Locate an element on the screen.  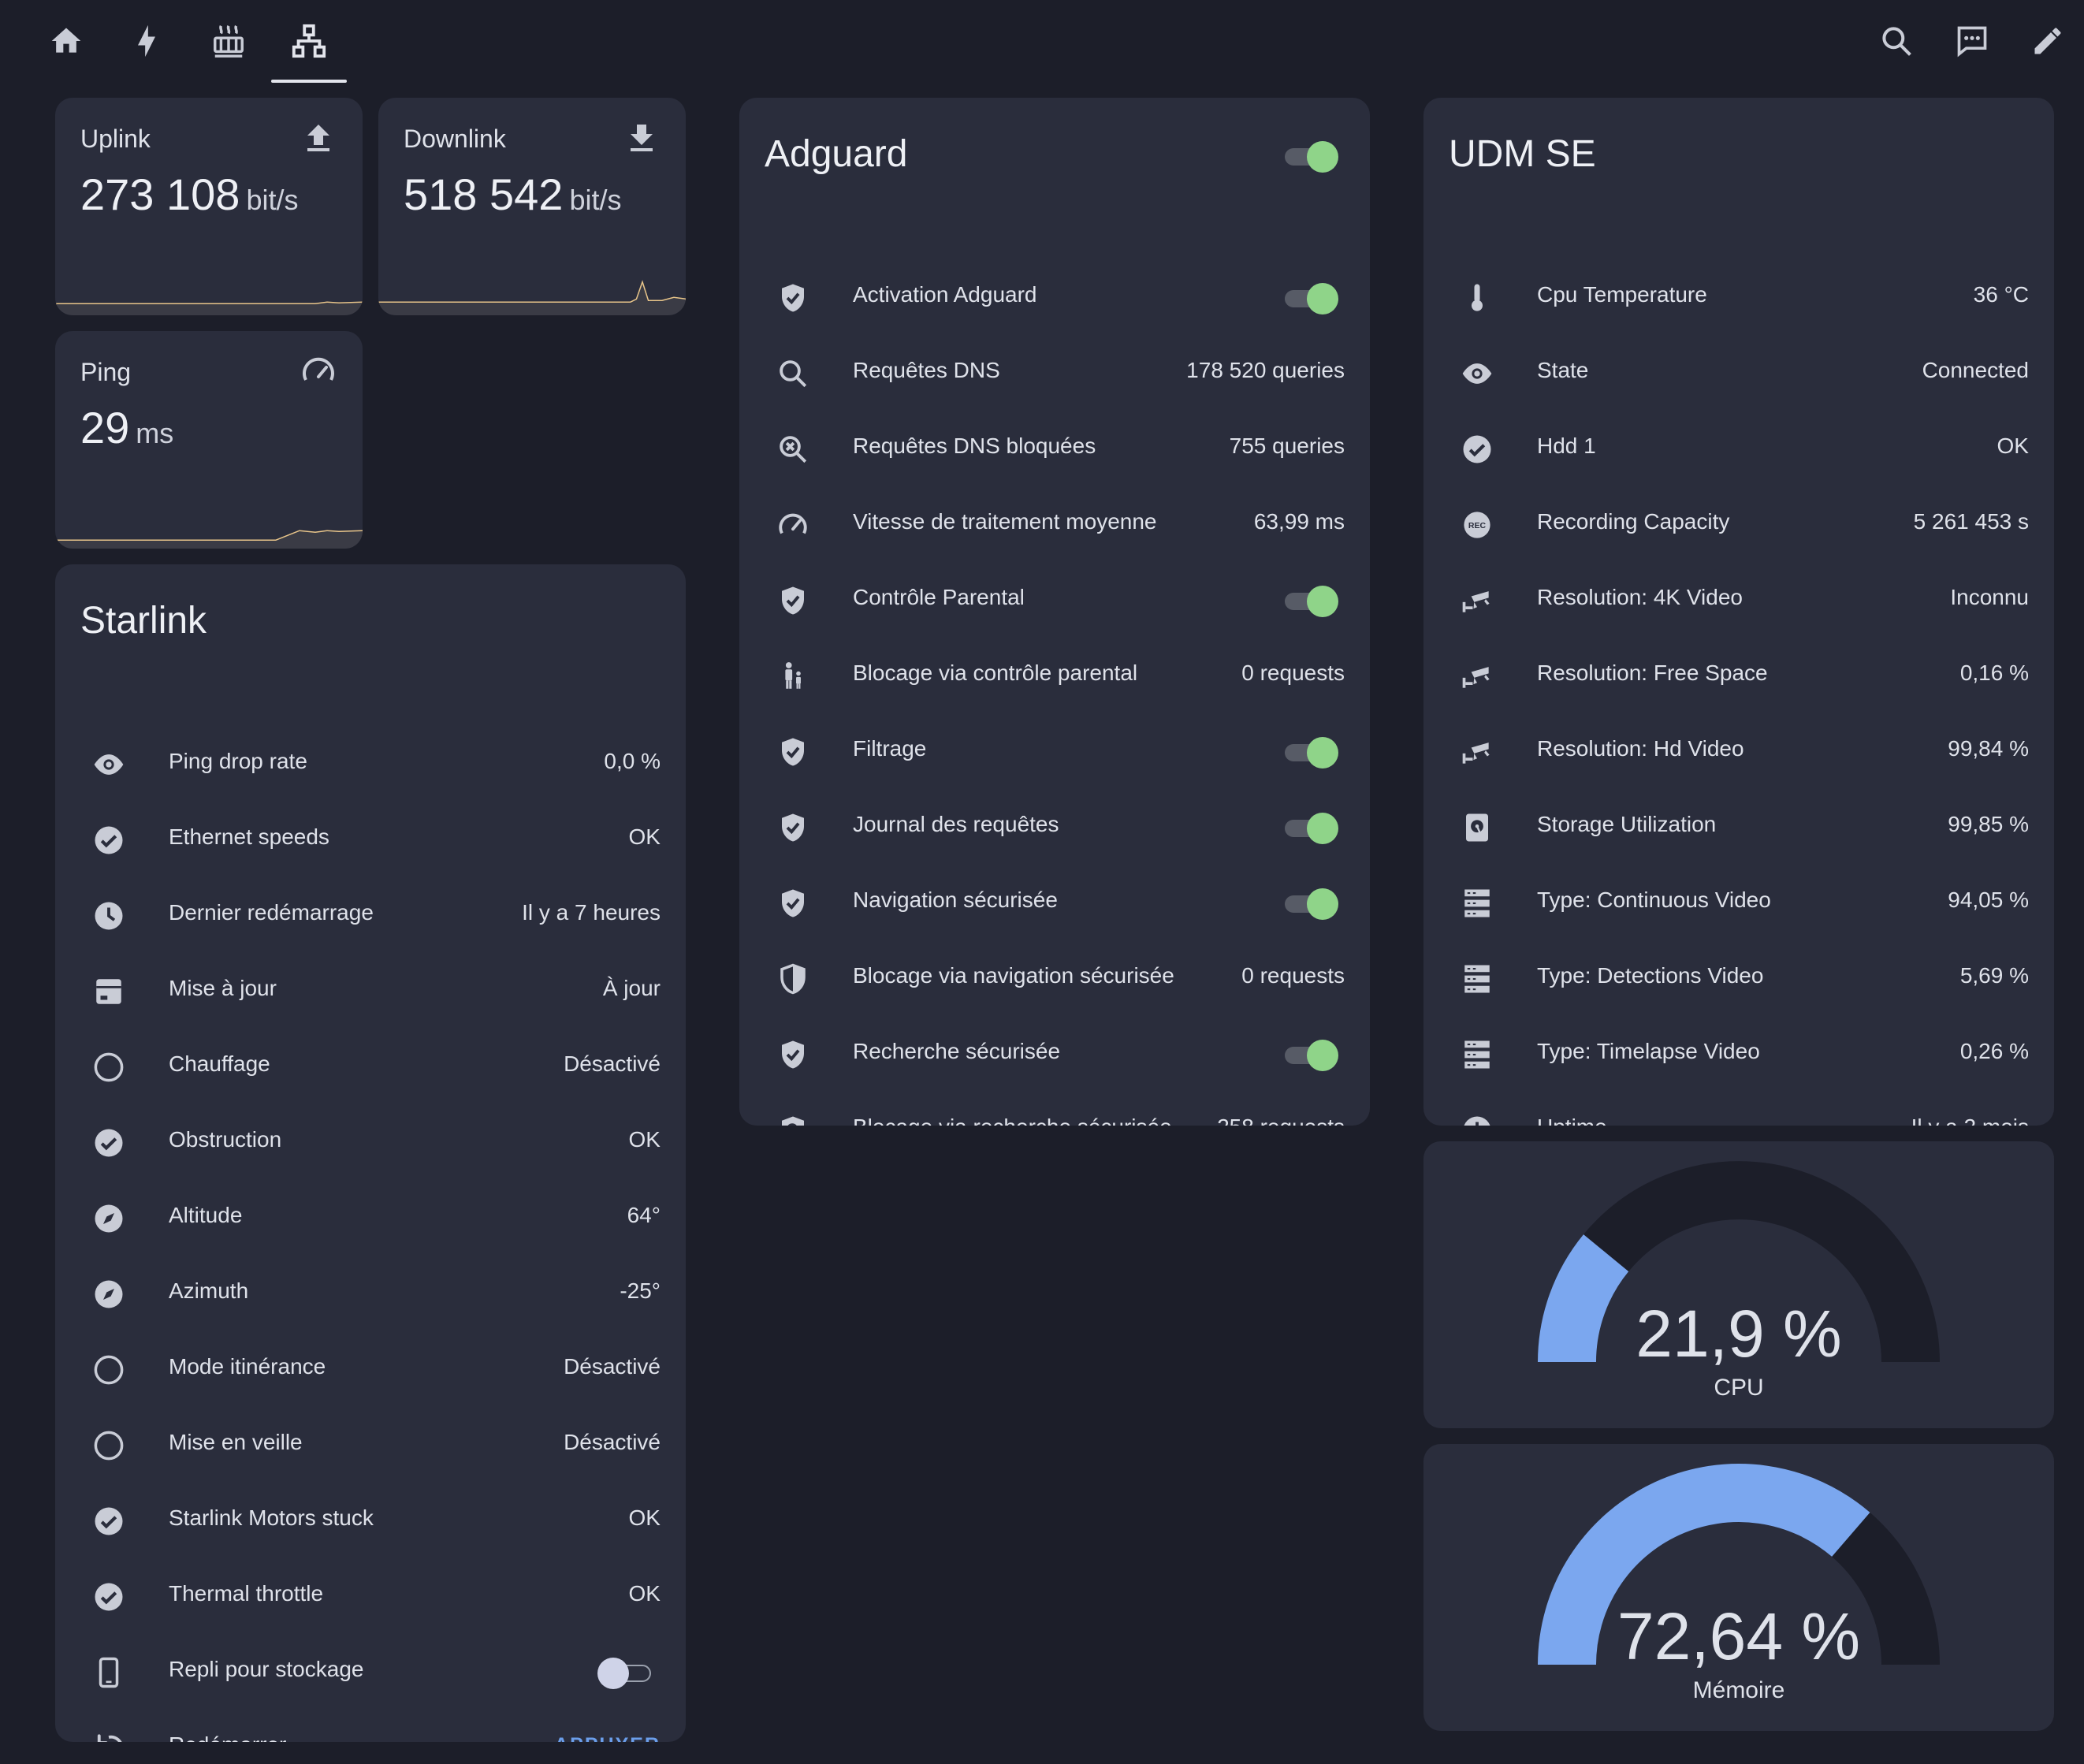
adguard-row-blocage-via-controle-parental: Blocage via contrôle parental 0 requests is located at coordinates (1054, 676).